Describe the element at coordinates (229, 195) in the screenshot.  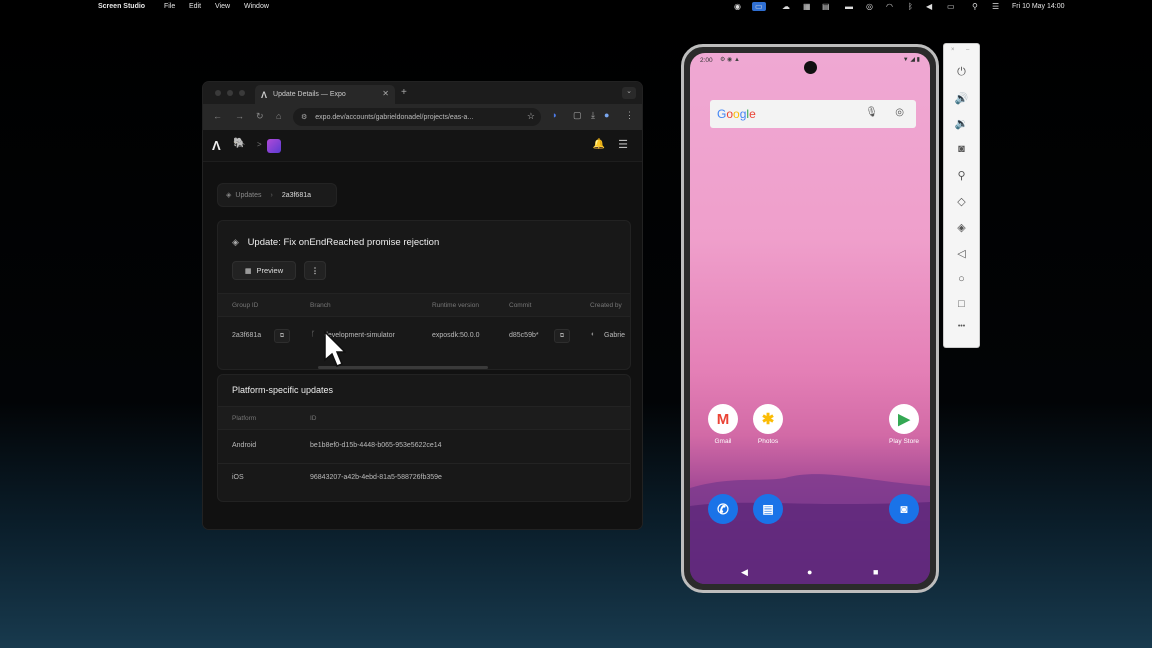
I see `updates-icon: ◈` at that location.